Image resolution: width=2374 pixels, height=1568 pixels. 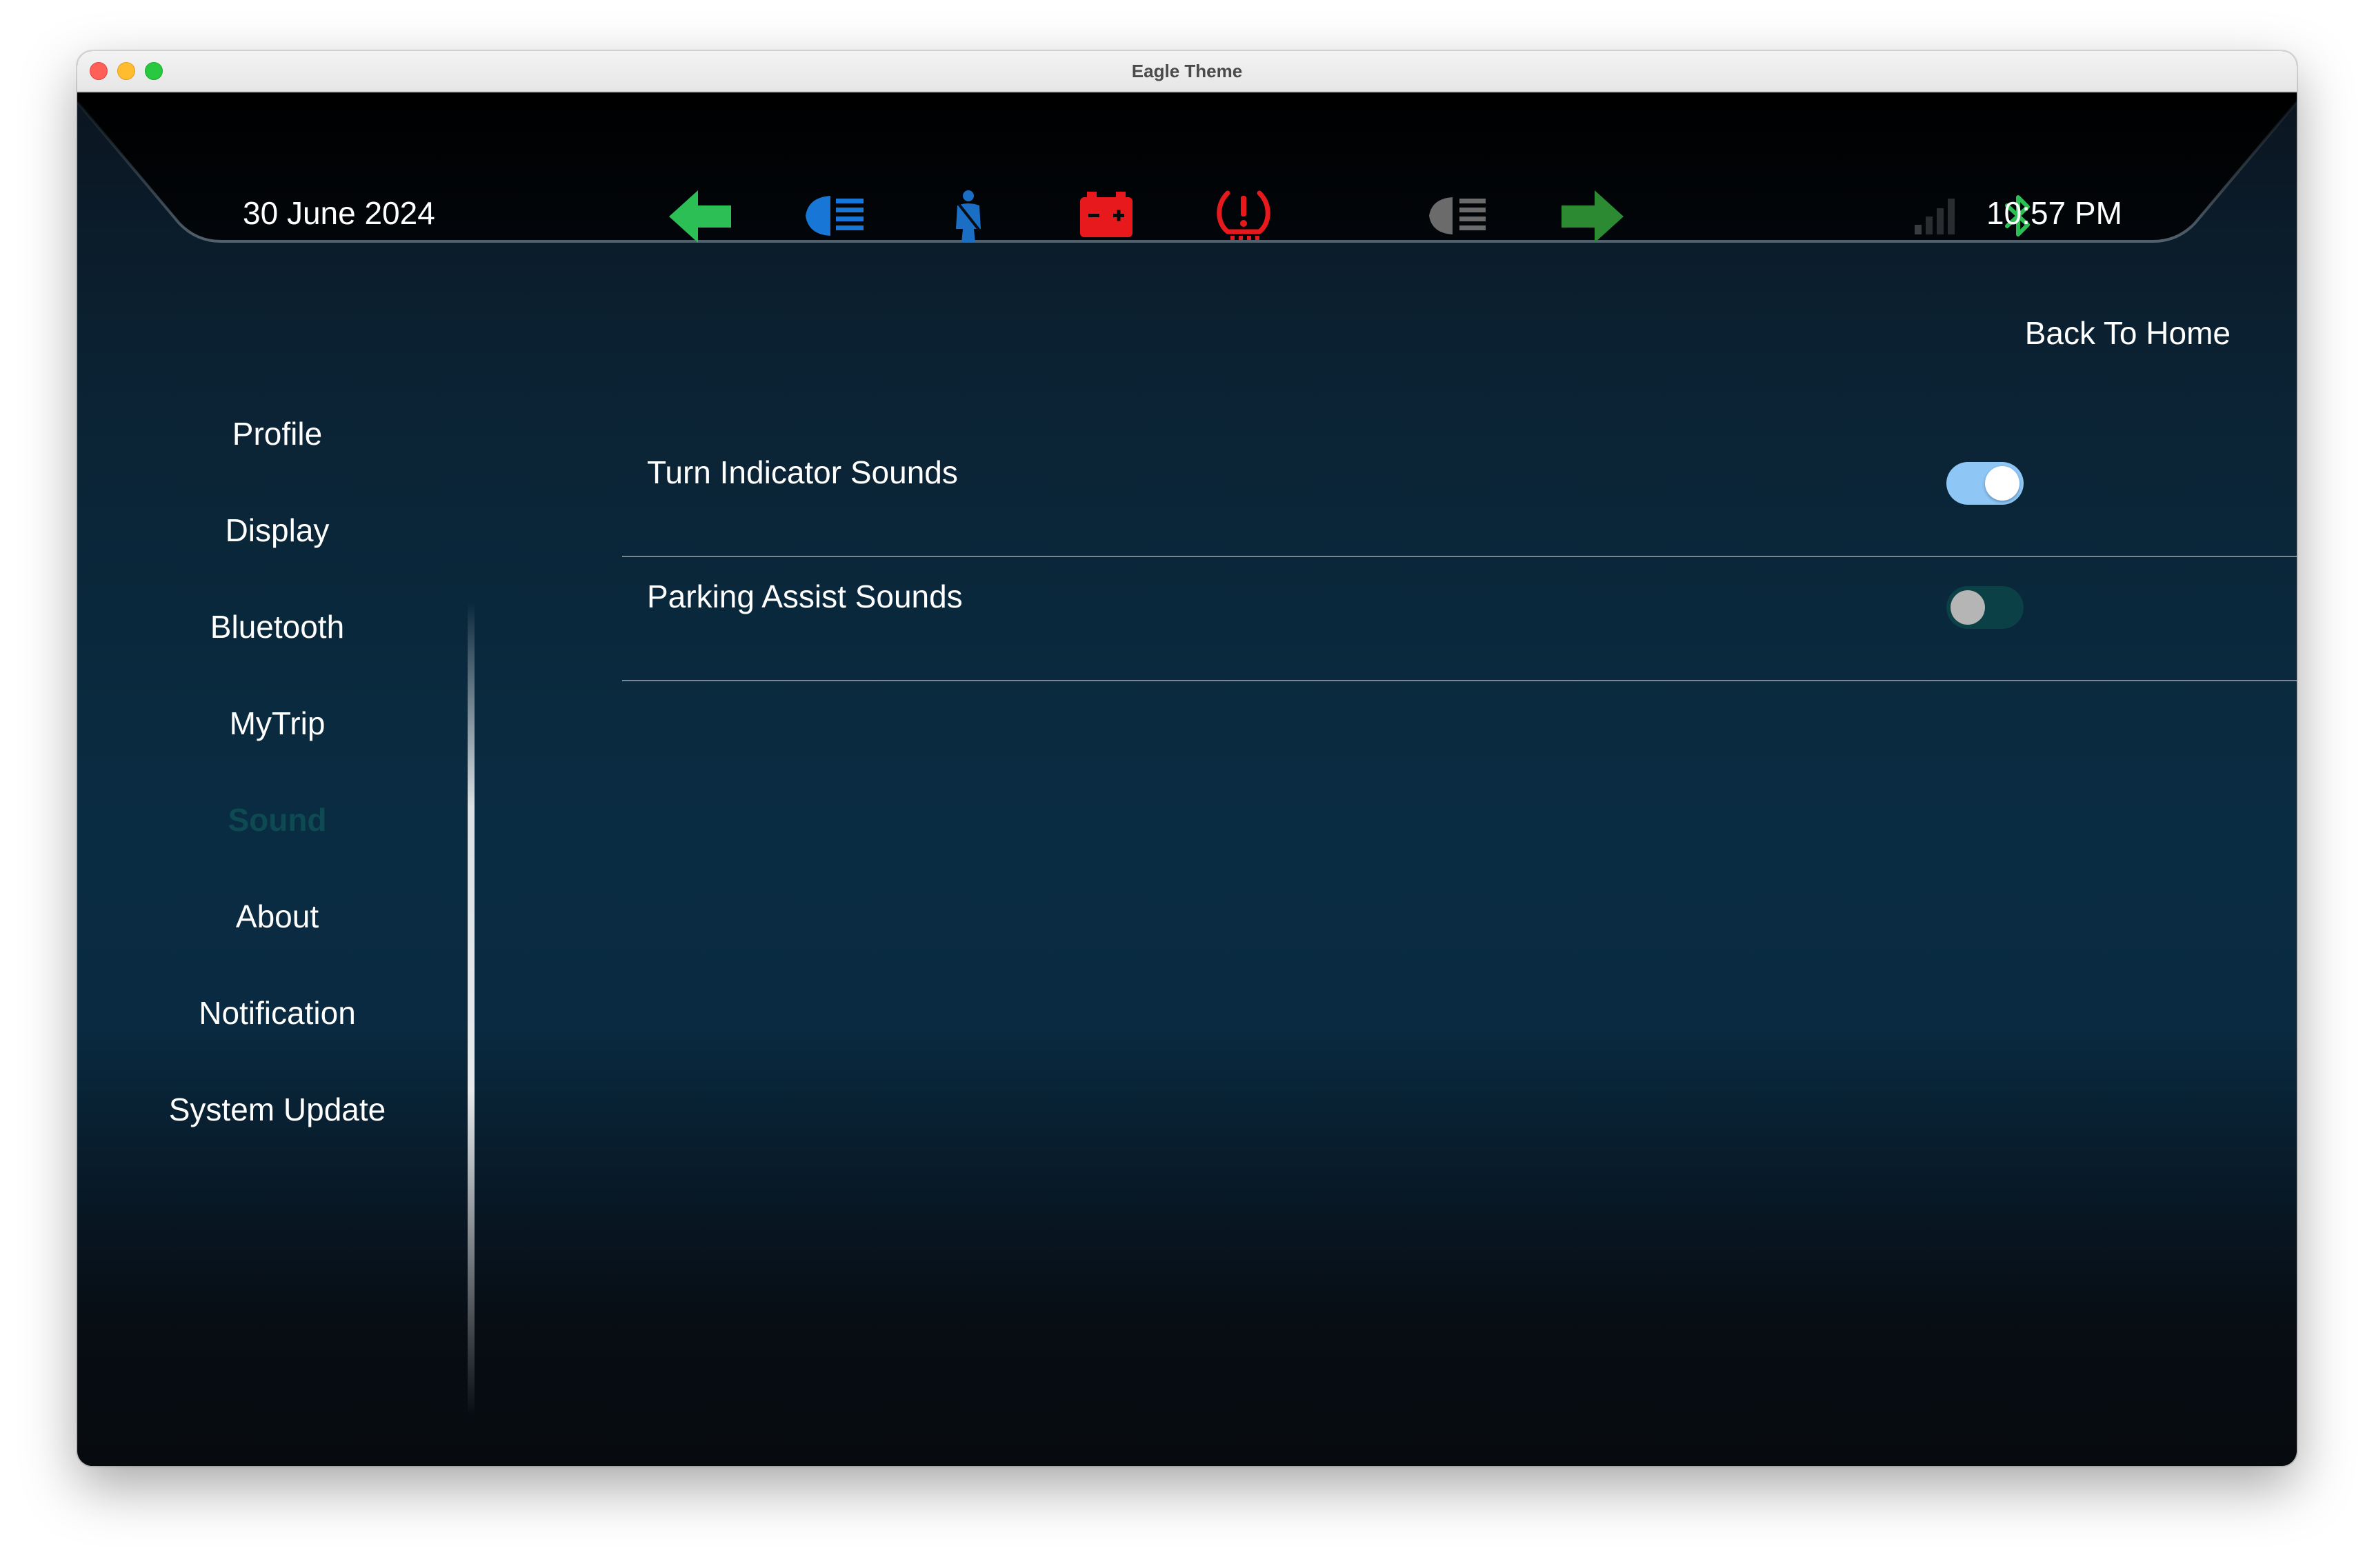 What do you see at coordinates (277, 723) in the screenshot?
I see `sidebar-item-mytrip: MyTrip` at bounding box center [277, 723].